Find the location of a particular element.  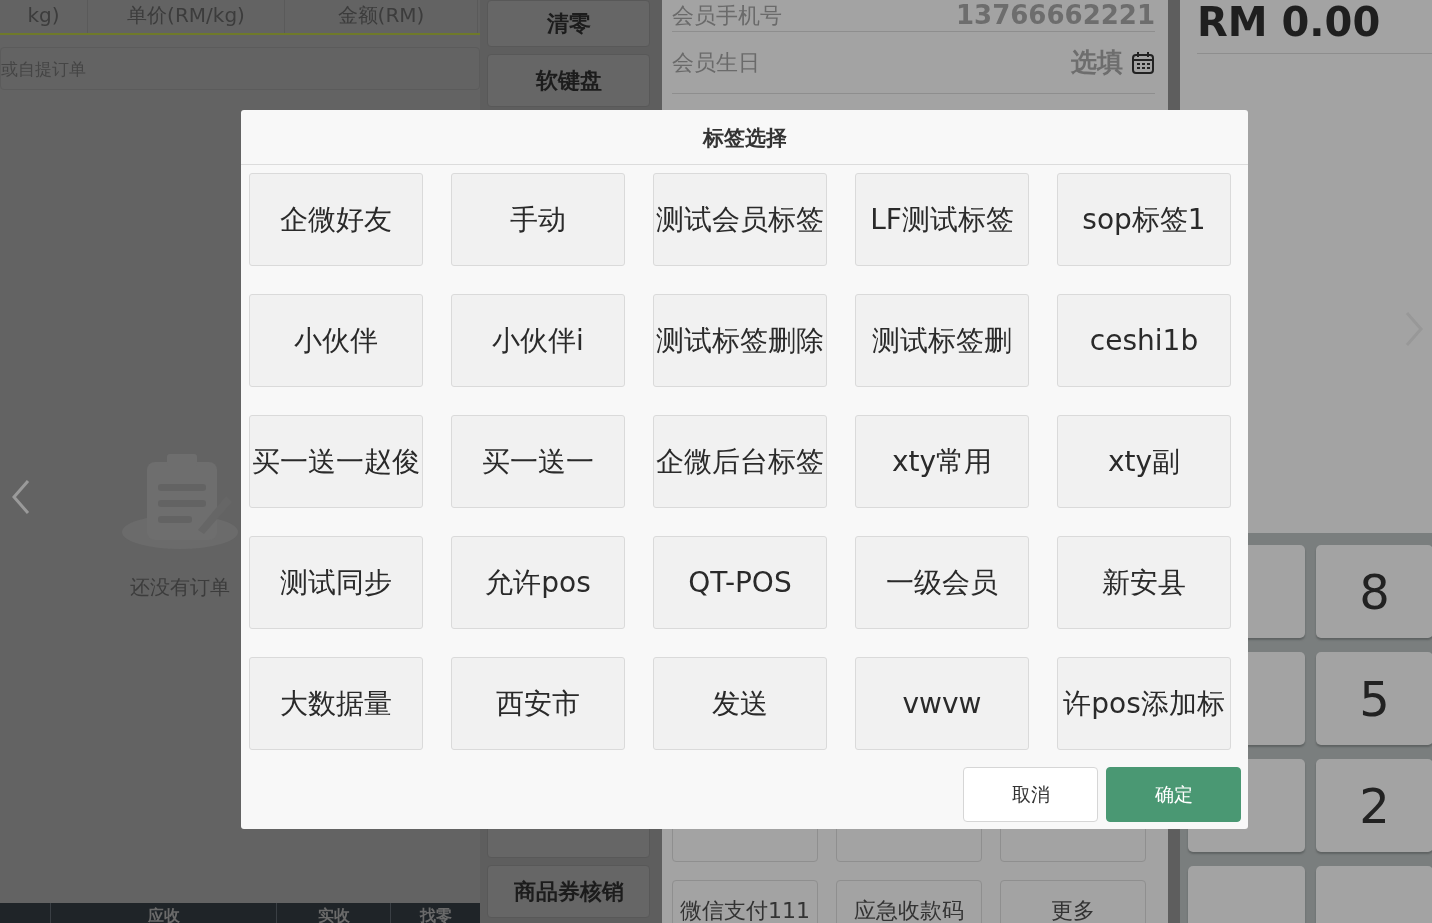

dialog-title: 标签选择 is located at coordinates (744, 137).